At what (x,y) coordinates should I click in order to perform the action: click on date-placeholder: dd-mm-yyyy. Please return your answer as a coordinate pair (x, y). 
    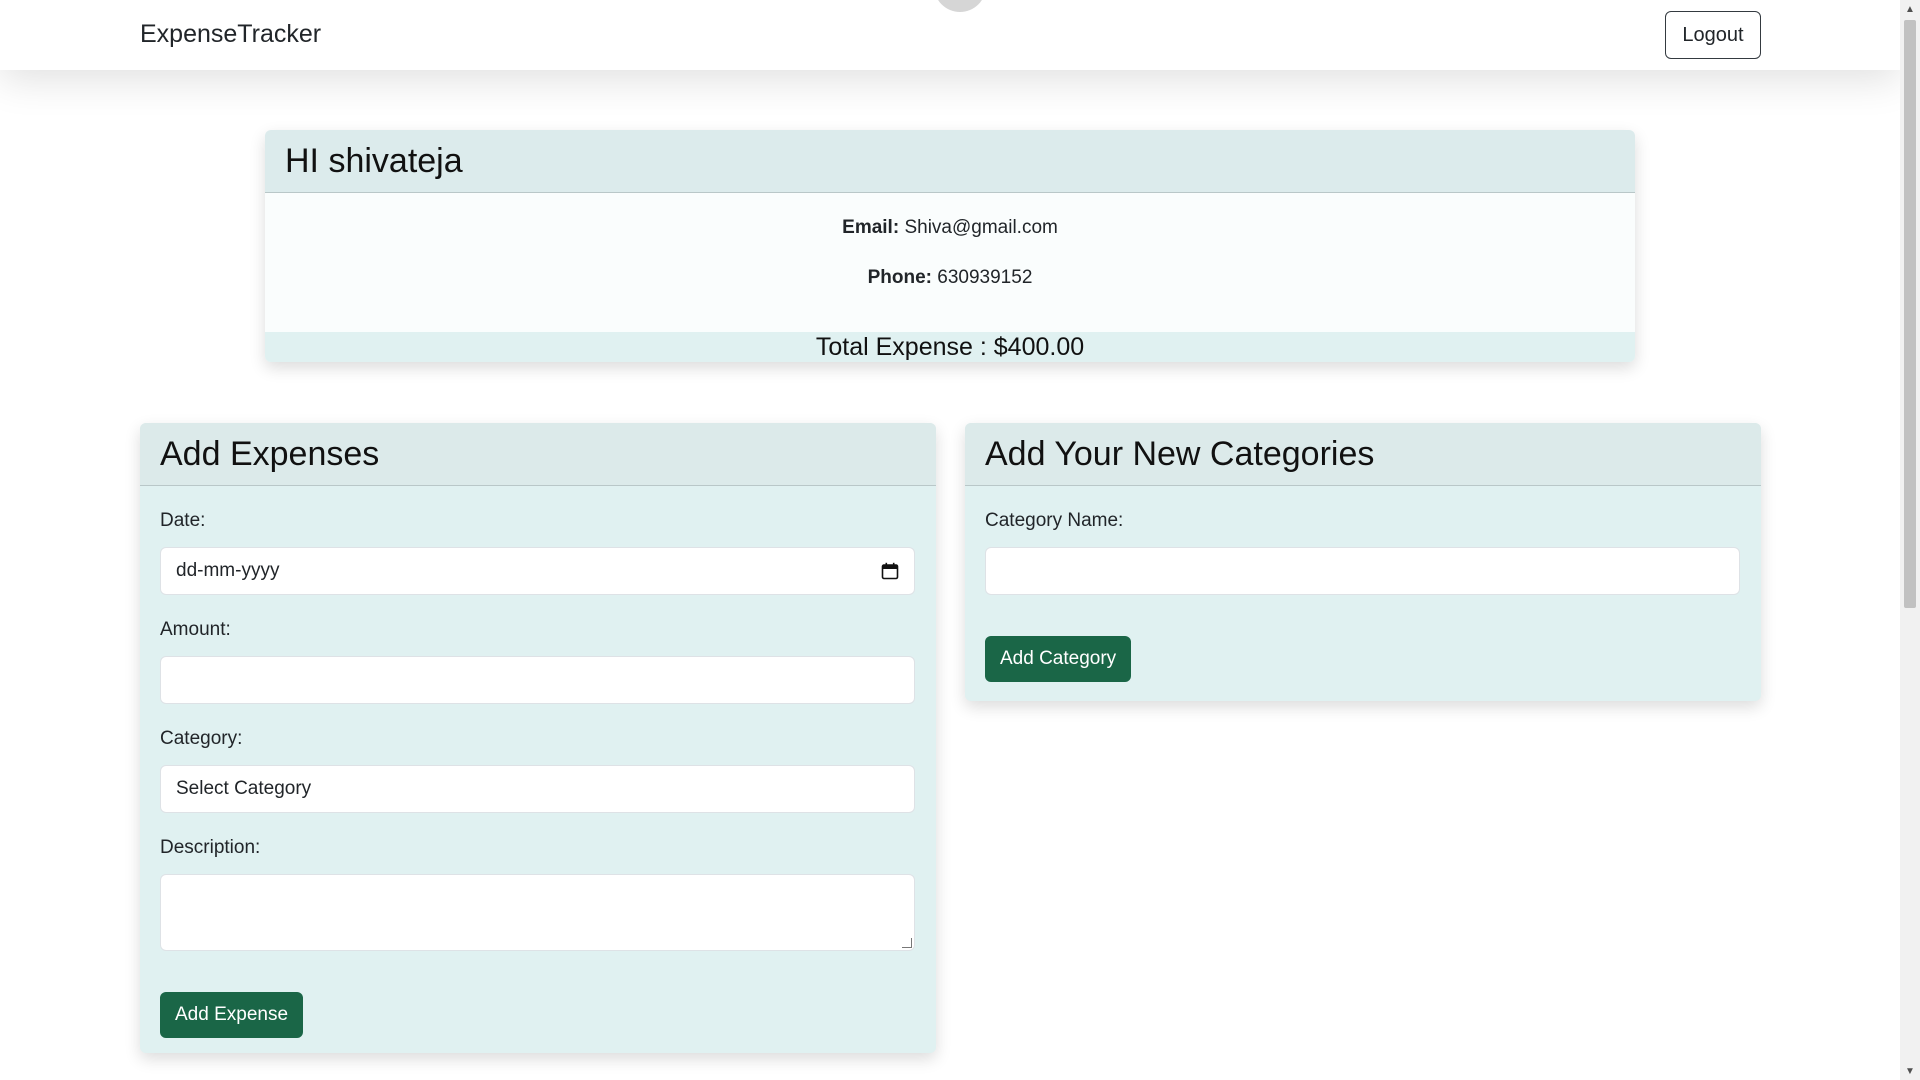
    Looking at the image, I should click on (228, 570).